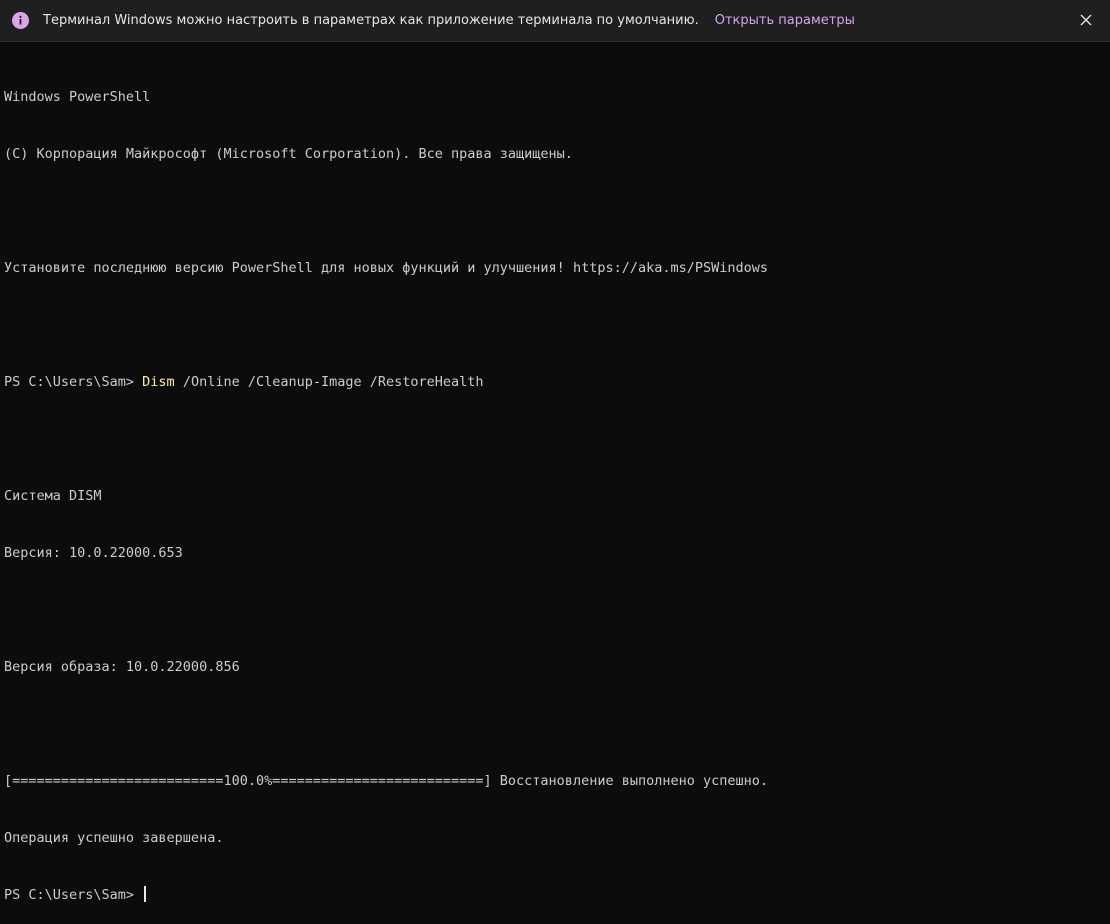 Image resolution: width=1110 pixels, height=924 pixels. What do you see at coordinates (114, 838) in the screenshot?
I see `terminal-line: Операция успешно завершена.` at bounding box center [114, 838].